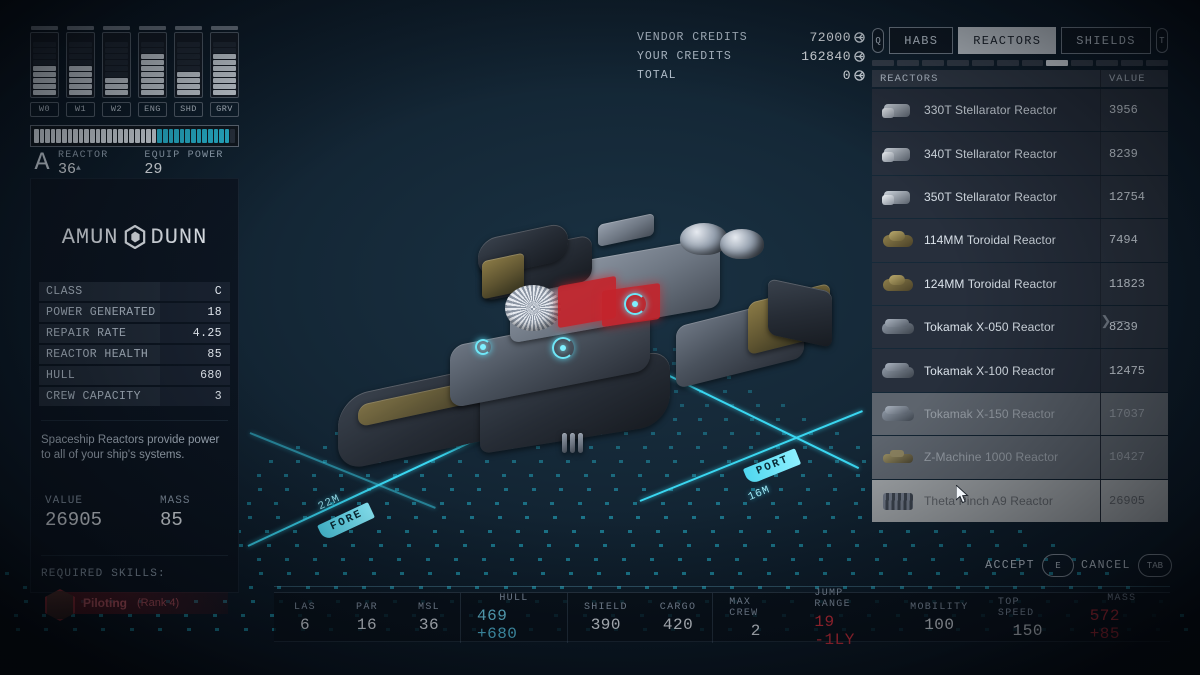 This screenshot has height=675, width=1200. What do you see at coordinates (1007, 40) in the screenshot?
I see `tab-reactors: REACTORS` at bounding box center [1007, 40].